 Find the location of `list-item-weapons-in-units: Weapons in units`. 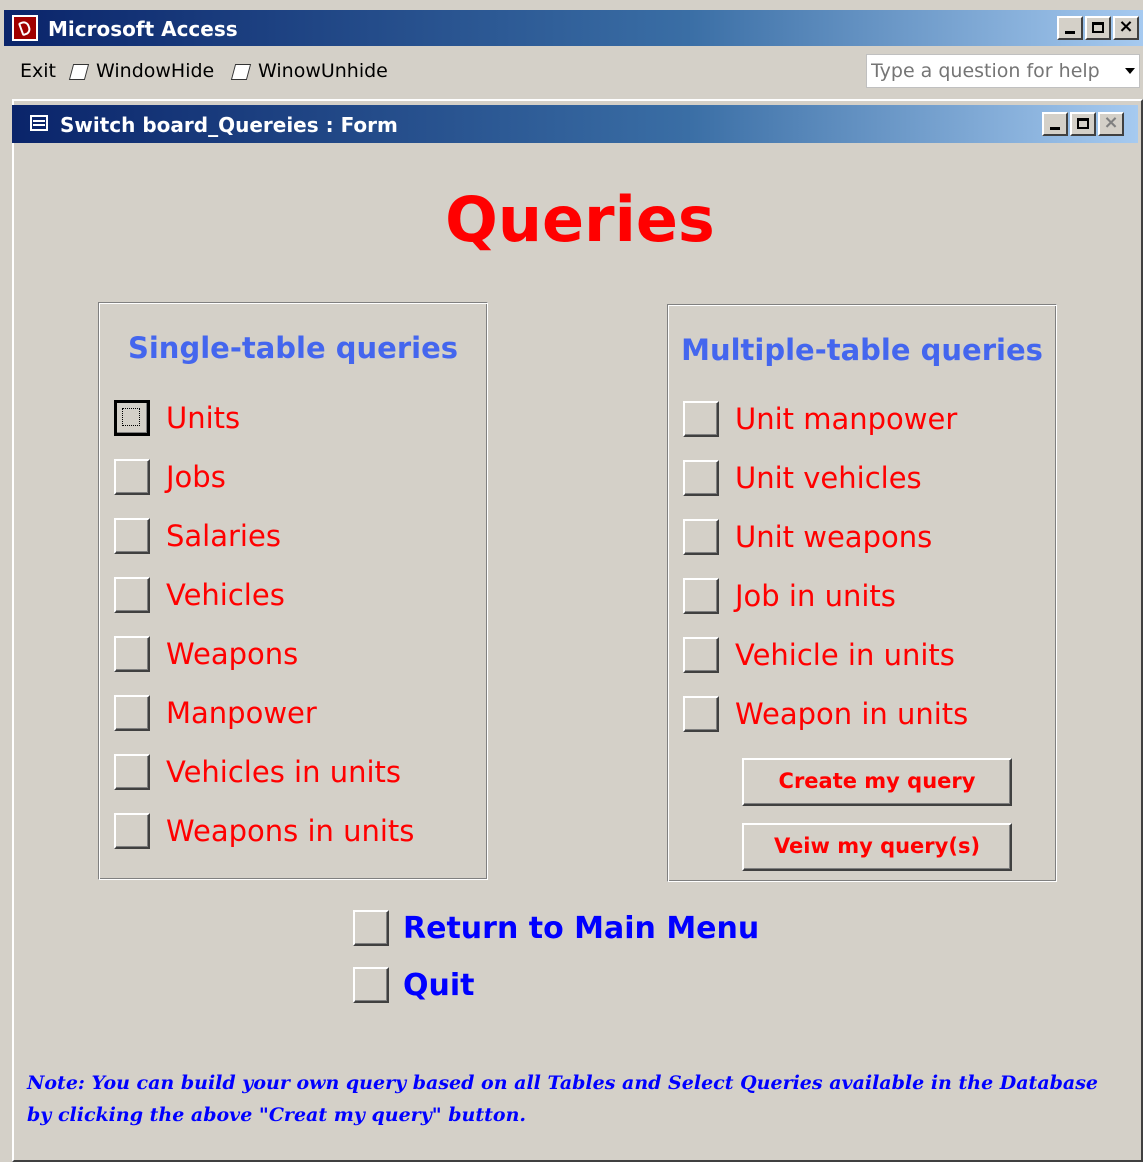

list-item-weapons-in-units: Weapons in units is located at coordinates (264, 831).